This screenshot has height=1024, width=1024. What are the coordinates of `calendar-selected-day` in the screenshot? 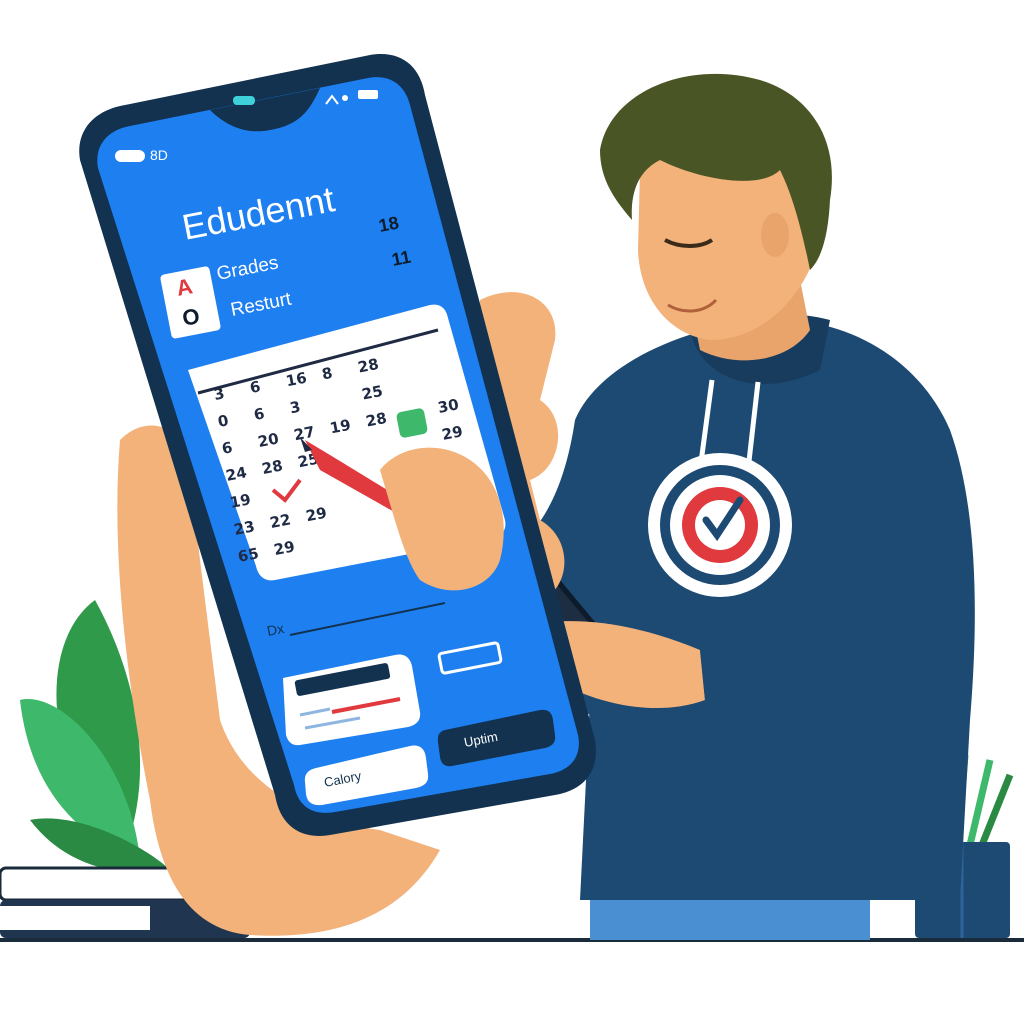 It's located at (412, 423).